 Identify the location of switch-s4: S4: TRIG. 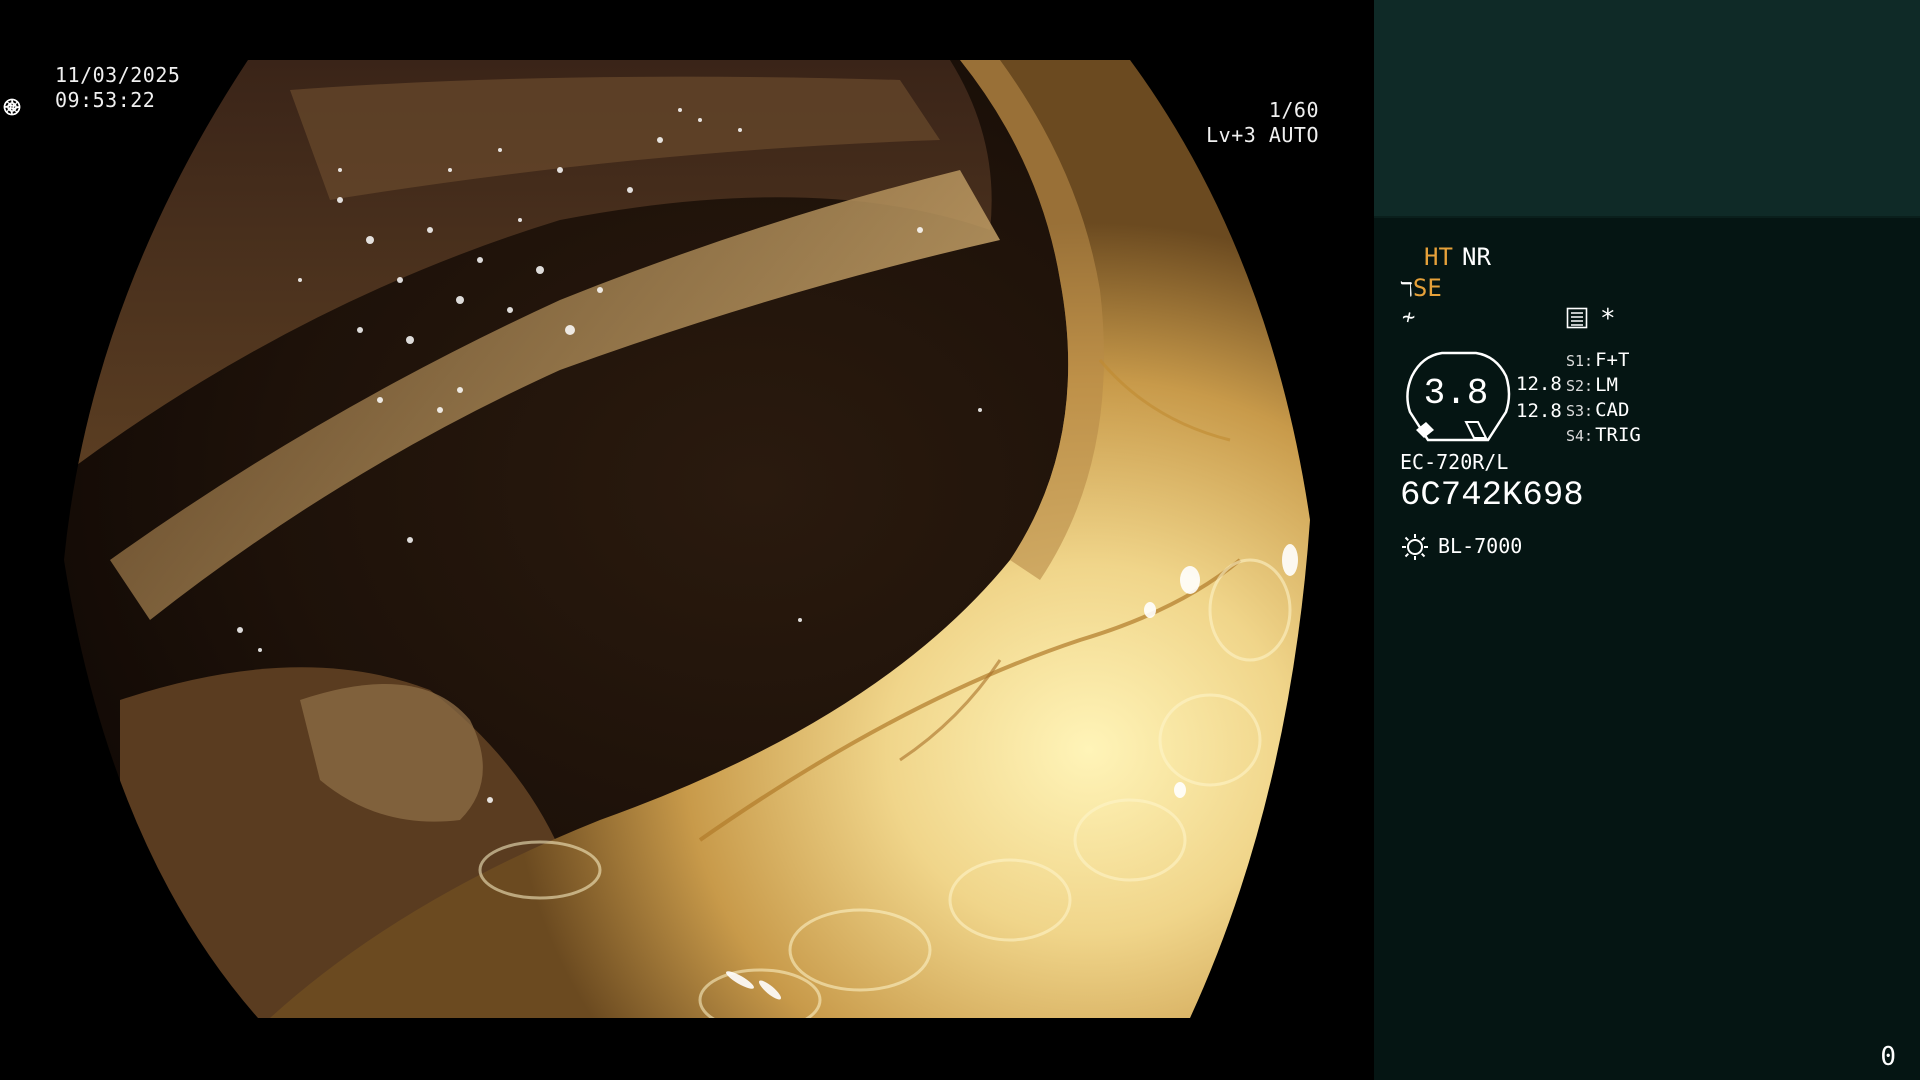
(1603, 435).